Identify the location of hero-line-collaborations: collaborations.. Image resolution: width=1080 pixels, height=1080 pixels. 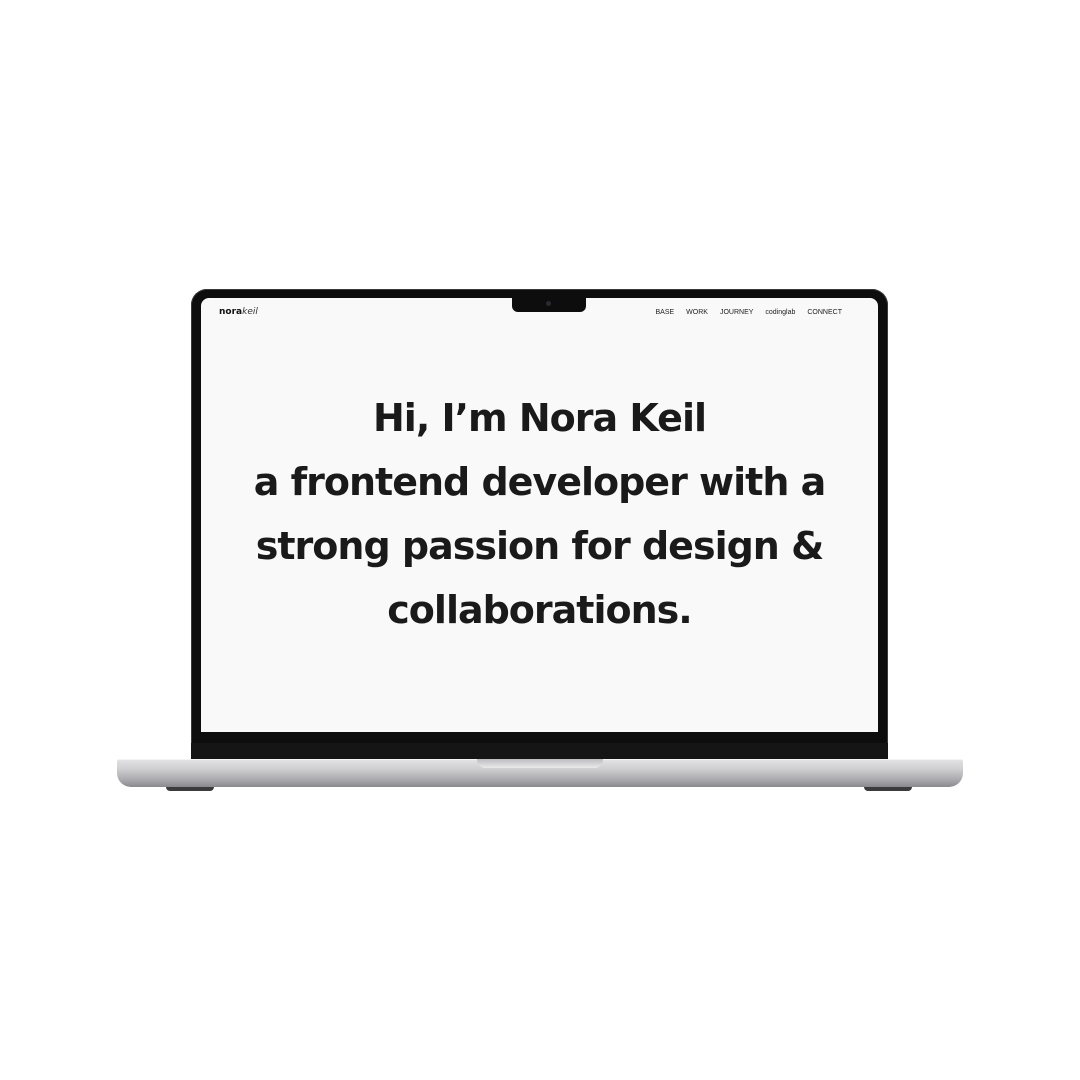
(539, 610).